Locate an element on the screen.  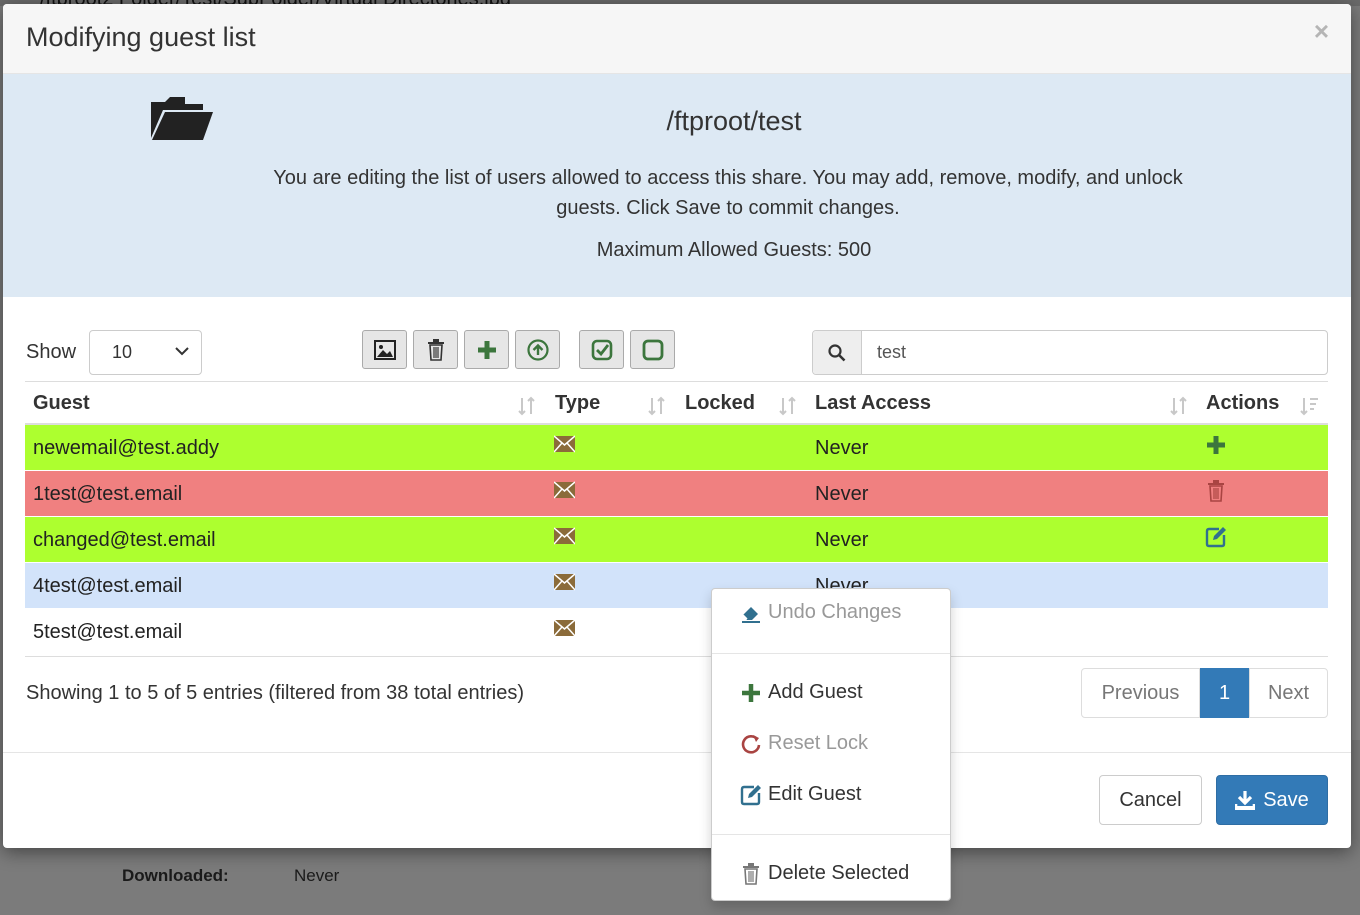
download-icon is located at coordinates (1245, 800).